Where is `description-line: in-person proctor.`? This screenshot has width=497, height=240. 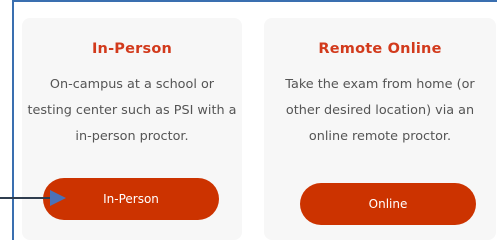
description-line: in-person proctor. is located at coordinates (132, 136).